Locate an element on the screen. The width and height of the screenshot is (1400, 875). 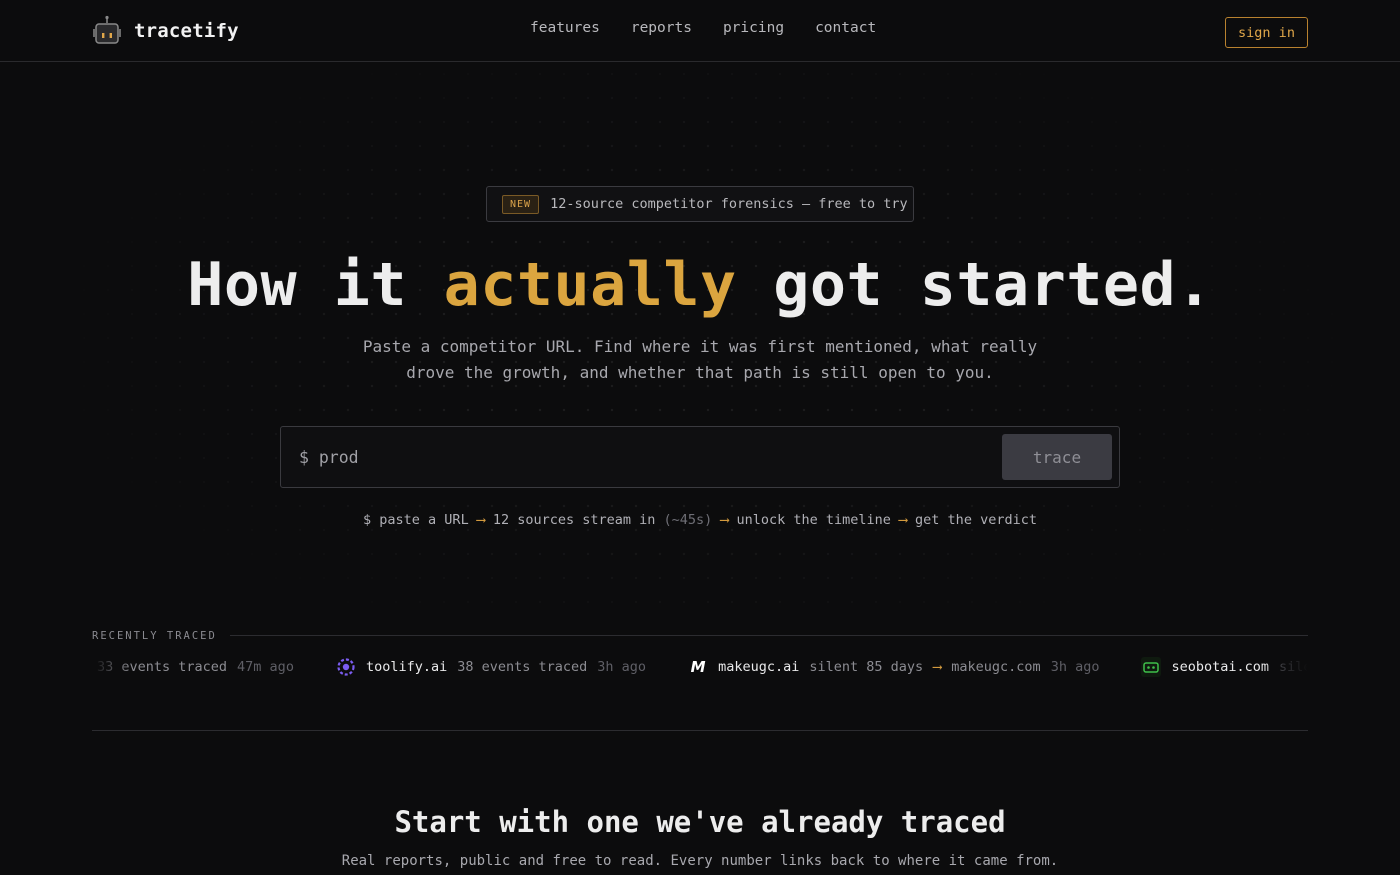
hero-title-post: got started. is located at coordinates (974, 285).